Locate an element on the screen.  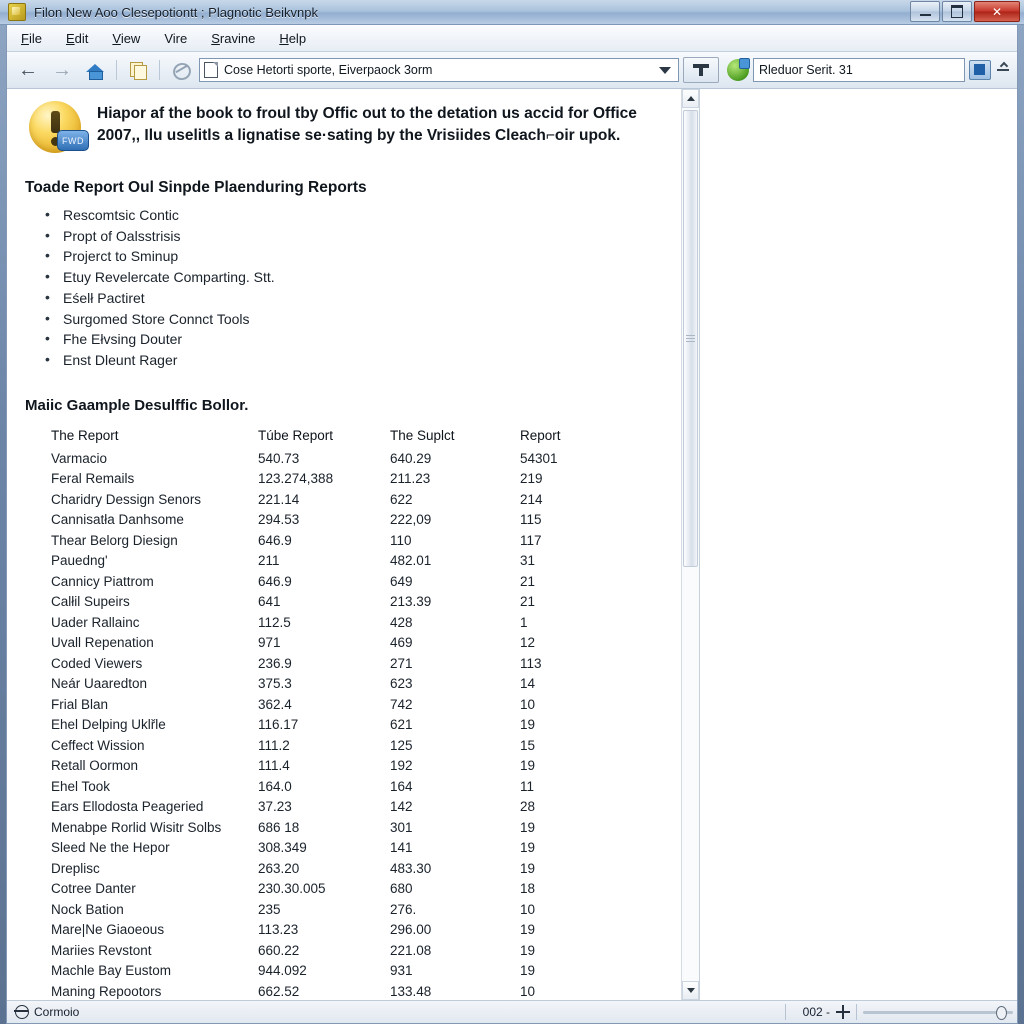
table-cell: 540.73 is located at coordinates (279, 458).